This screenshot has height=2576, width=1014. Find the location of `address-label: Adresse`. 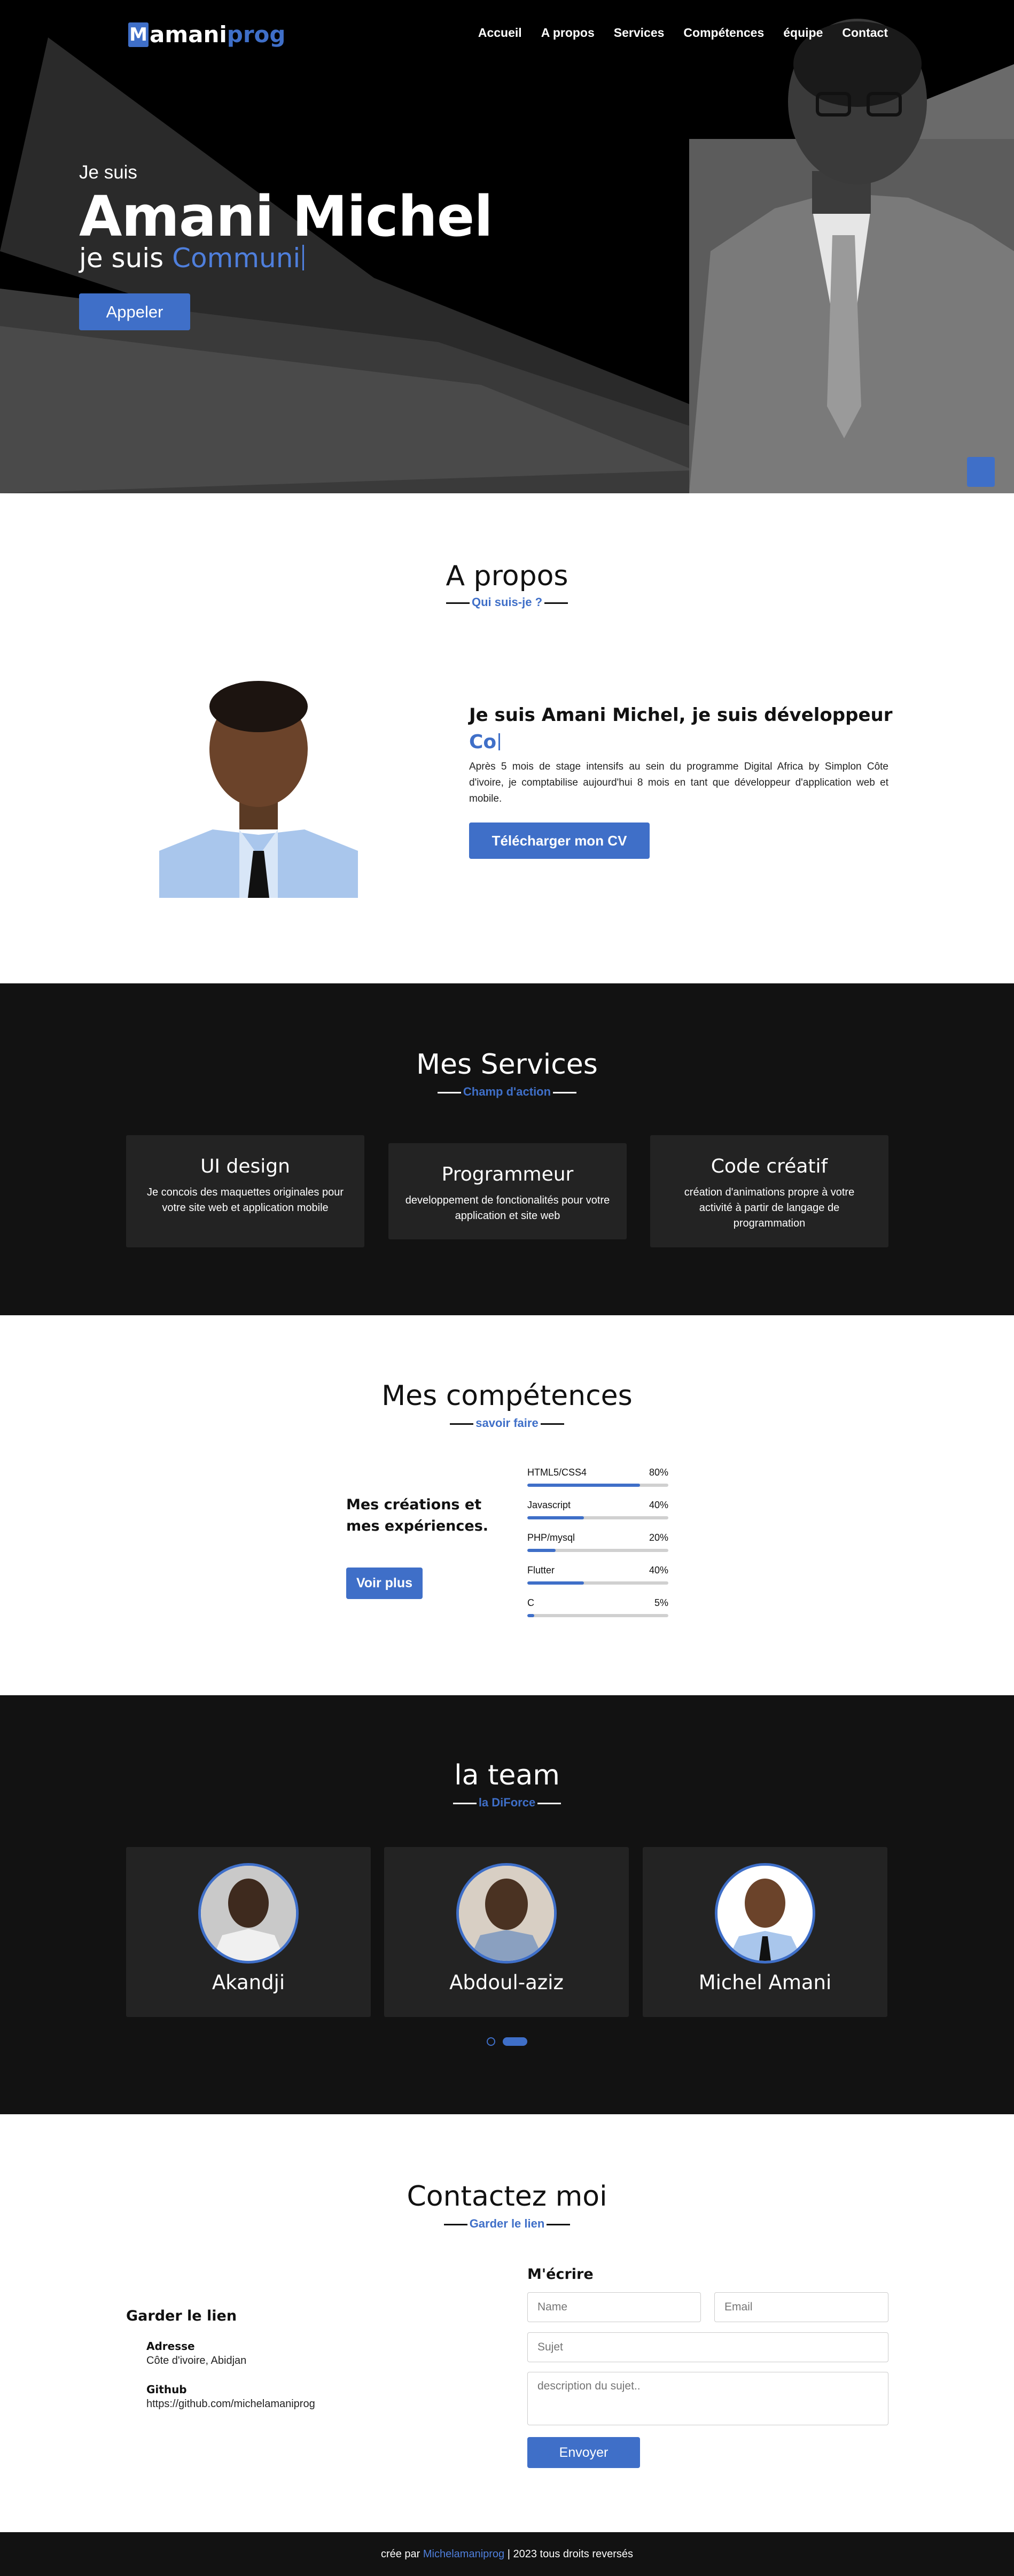

address-label: Adresse is located at coordinates (170, 2346).